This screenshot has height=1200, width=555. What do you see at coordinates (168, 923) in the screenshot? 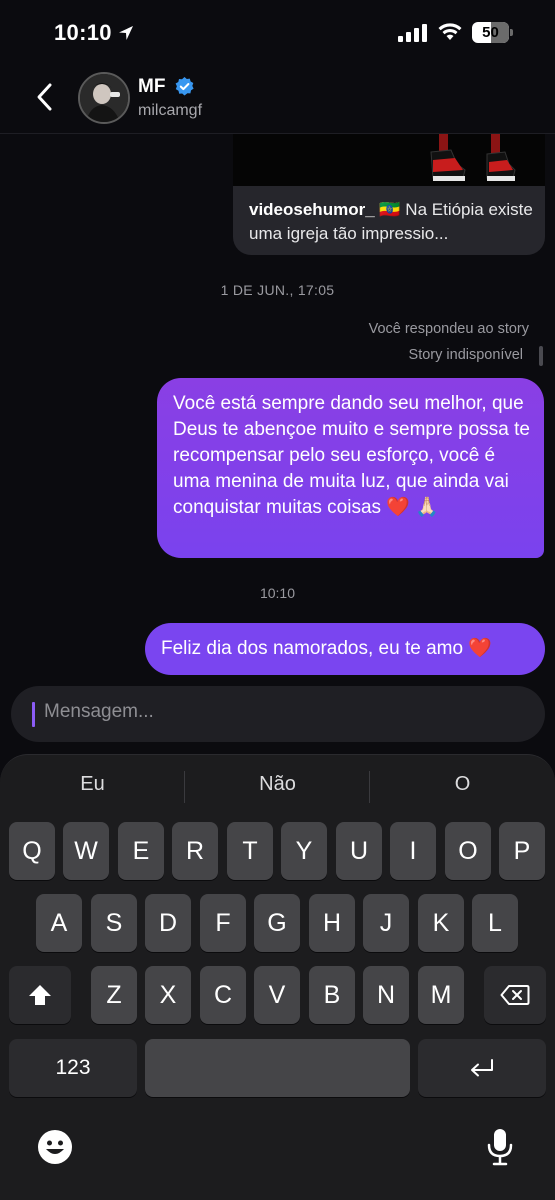
I see `key-d: D` at bounding box center [168, 923].